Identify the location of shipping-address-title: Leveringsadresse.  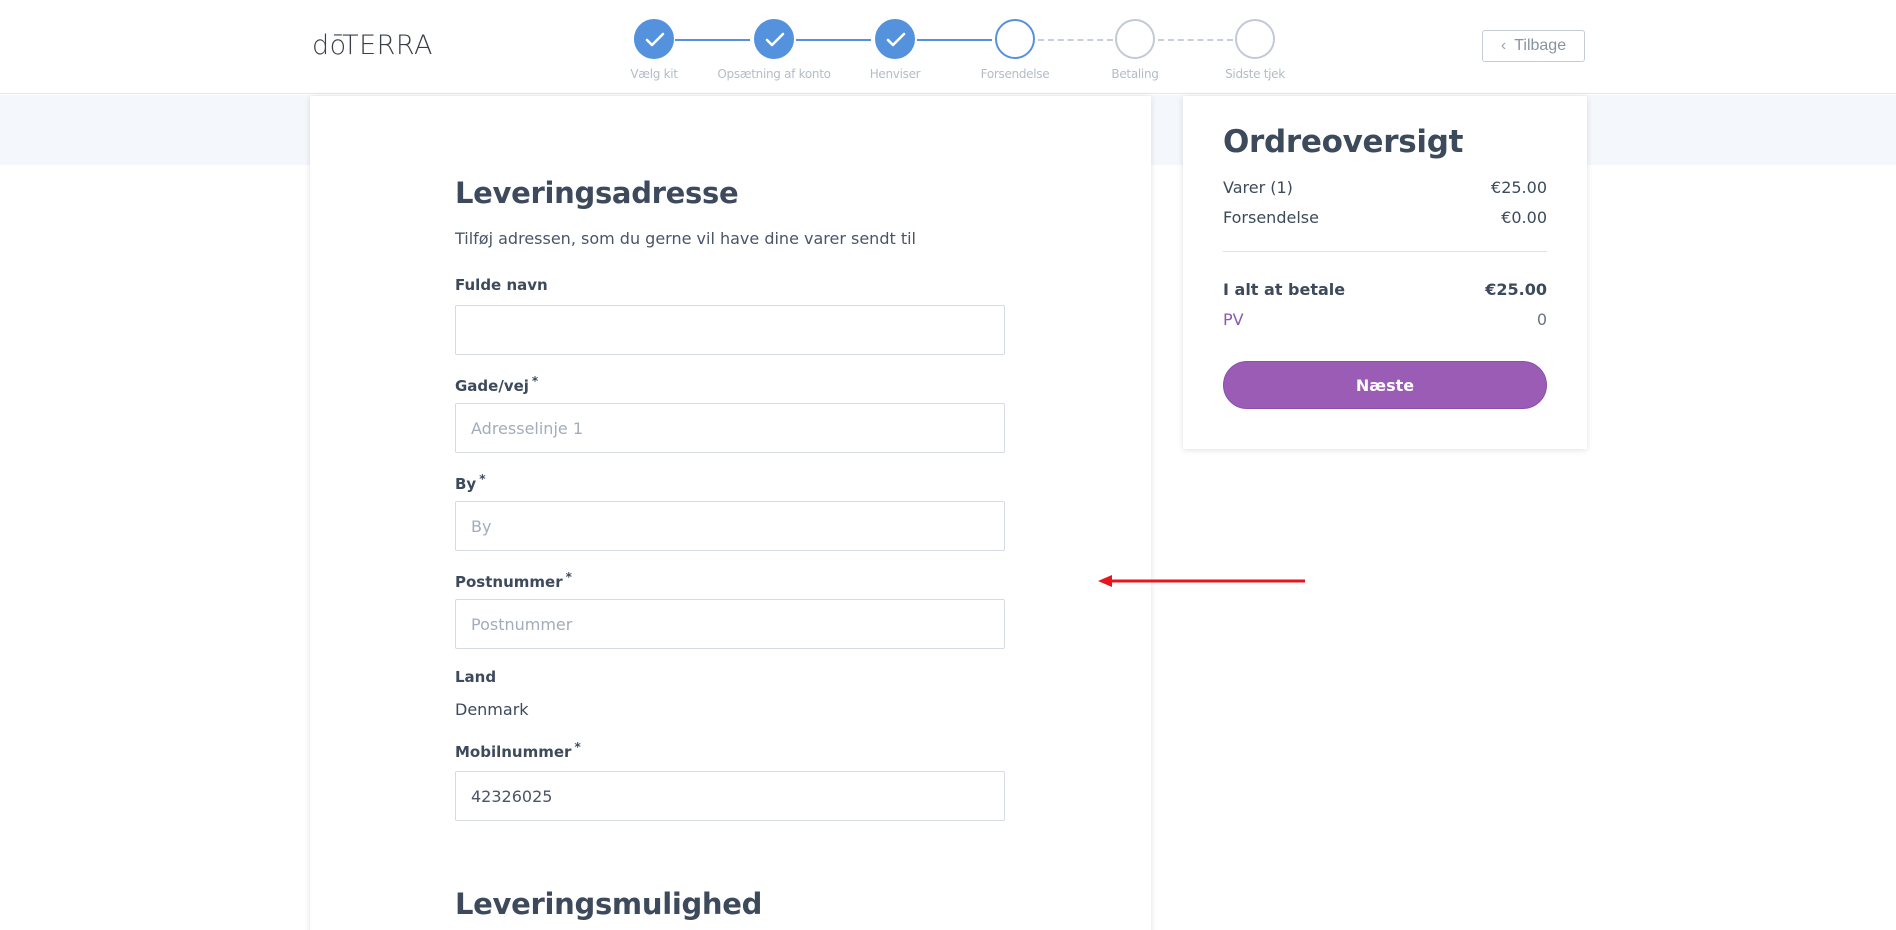
(597, 193).